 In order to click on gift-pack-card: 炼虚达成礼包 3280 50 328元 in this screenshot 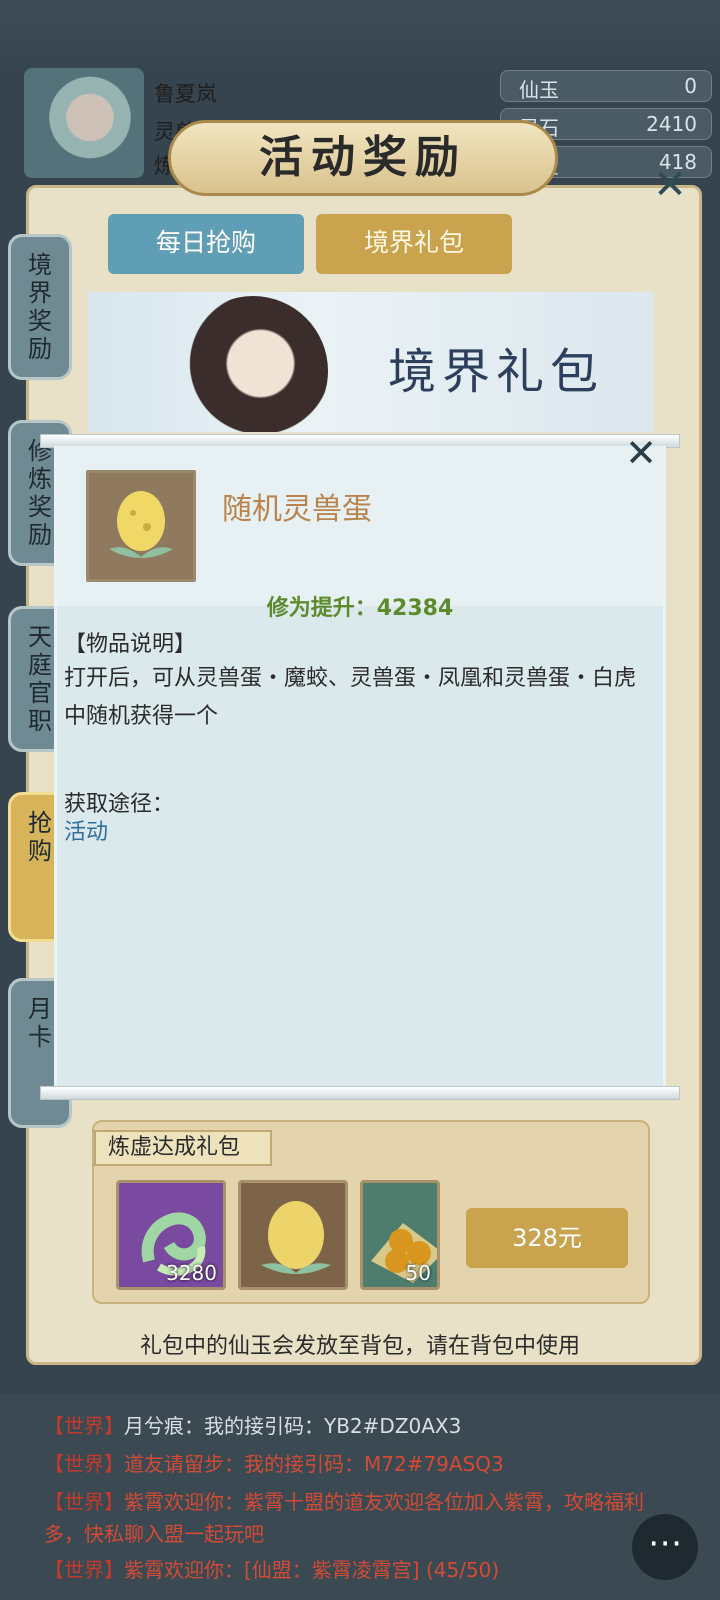, I will do `click(371, 1212)`.